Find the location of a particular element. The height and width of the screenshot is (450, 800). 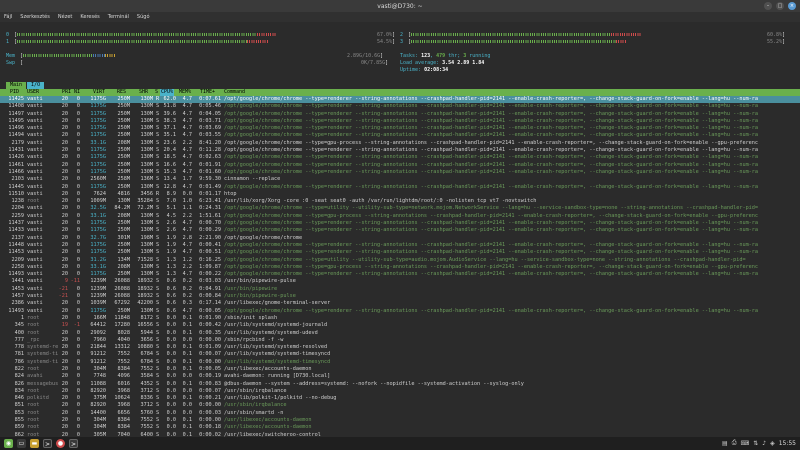

col-mem: MEM% is located at coordinates (185, 92).